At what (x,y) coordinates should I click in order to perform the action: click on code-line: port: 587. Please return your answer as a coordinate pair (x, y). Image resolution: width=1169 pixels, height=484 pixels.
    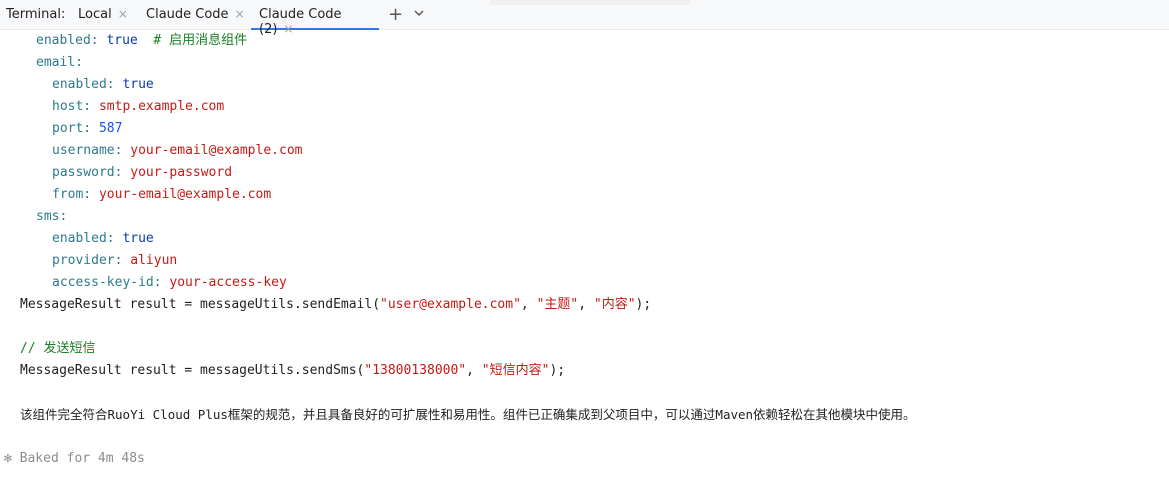
    Looking at the image, I should click on (87, 128).